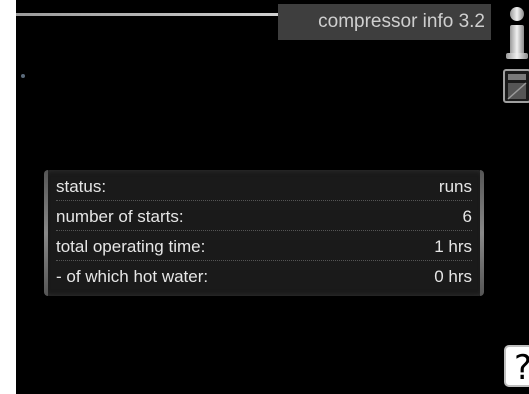 Image resolution: width=529 pixels, height=394 pixels. What do you see at coordinates (81, 186) in the screenshot?
I see `row-label: status:` at bounding box center [81, 186].